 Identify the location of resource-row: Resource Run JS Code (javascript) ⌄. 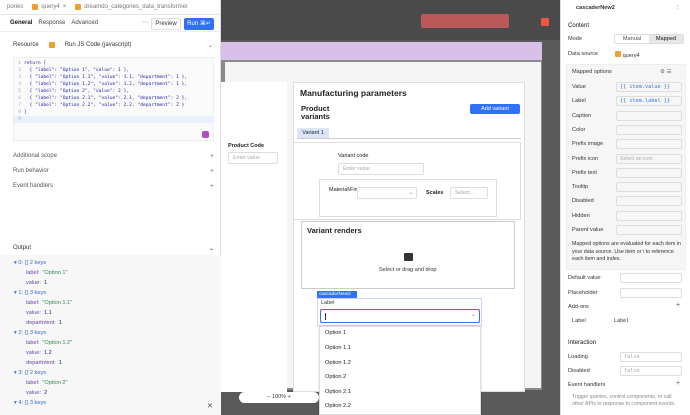
(113, 45).